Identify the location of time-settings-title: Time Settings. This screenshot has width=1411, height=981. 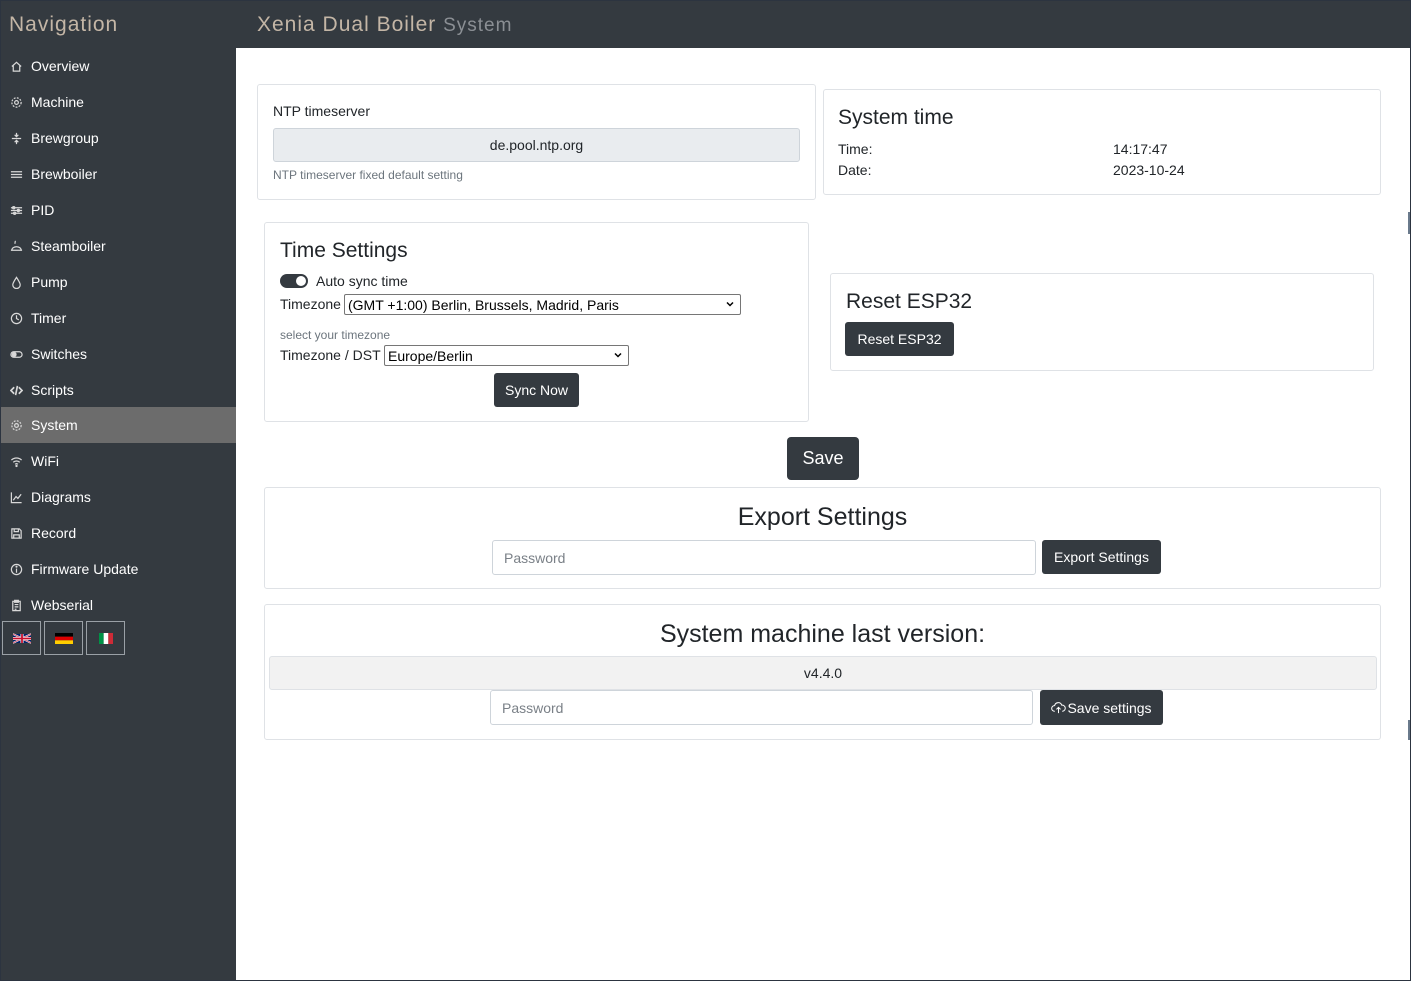
(344, 250).